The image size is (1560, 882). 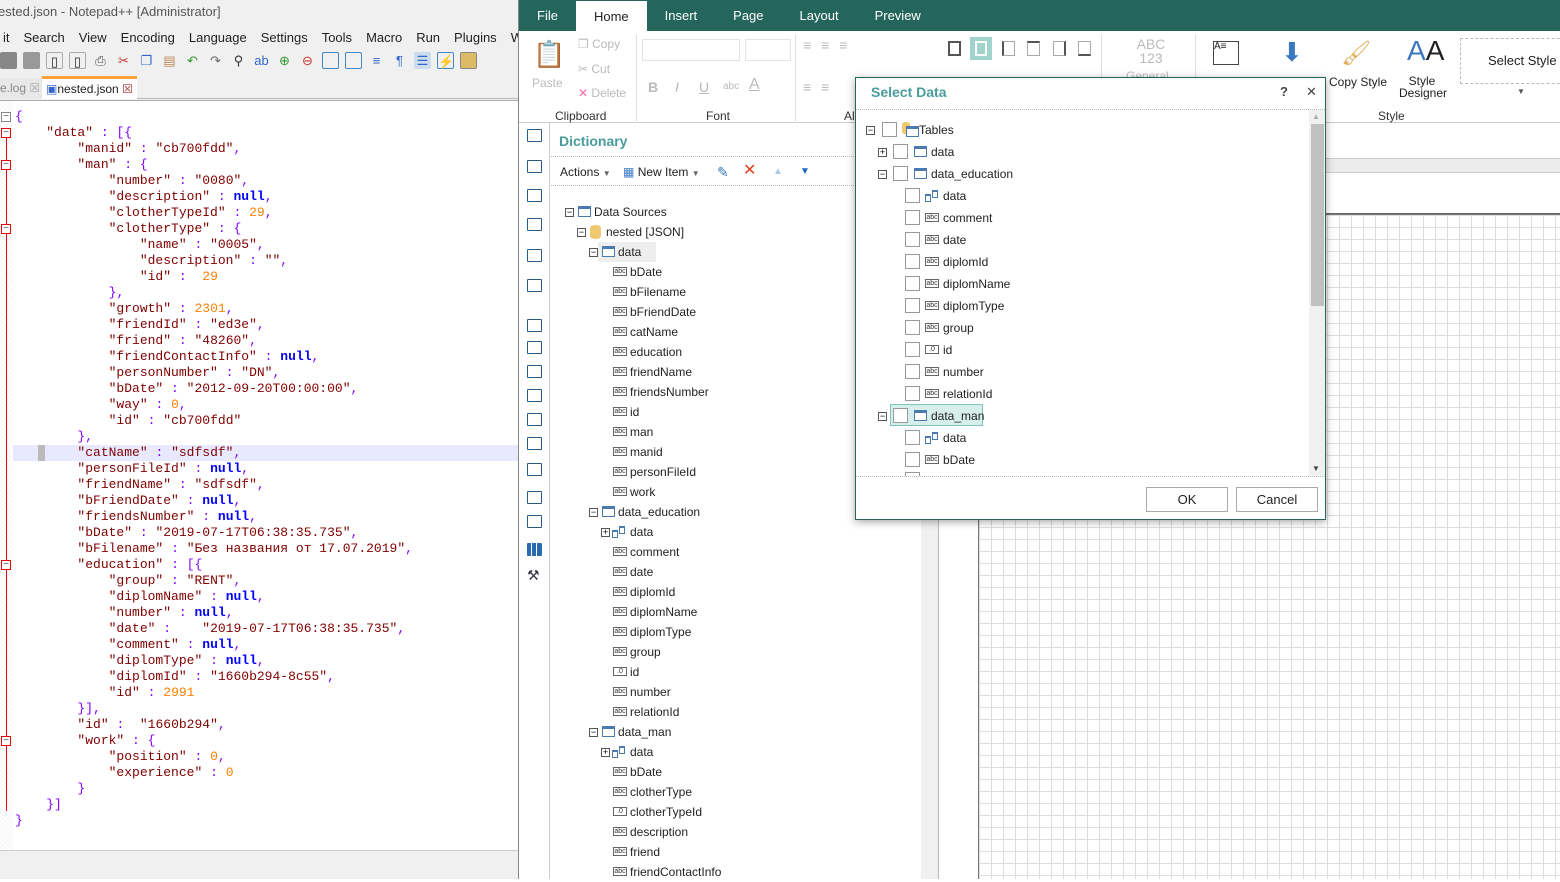 I want to click on udl-icon: ⚡, so click(x=445, y=60).